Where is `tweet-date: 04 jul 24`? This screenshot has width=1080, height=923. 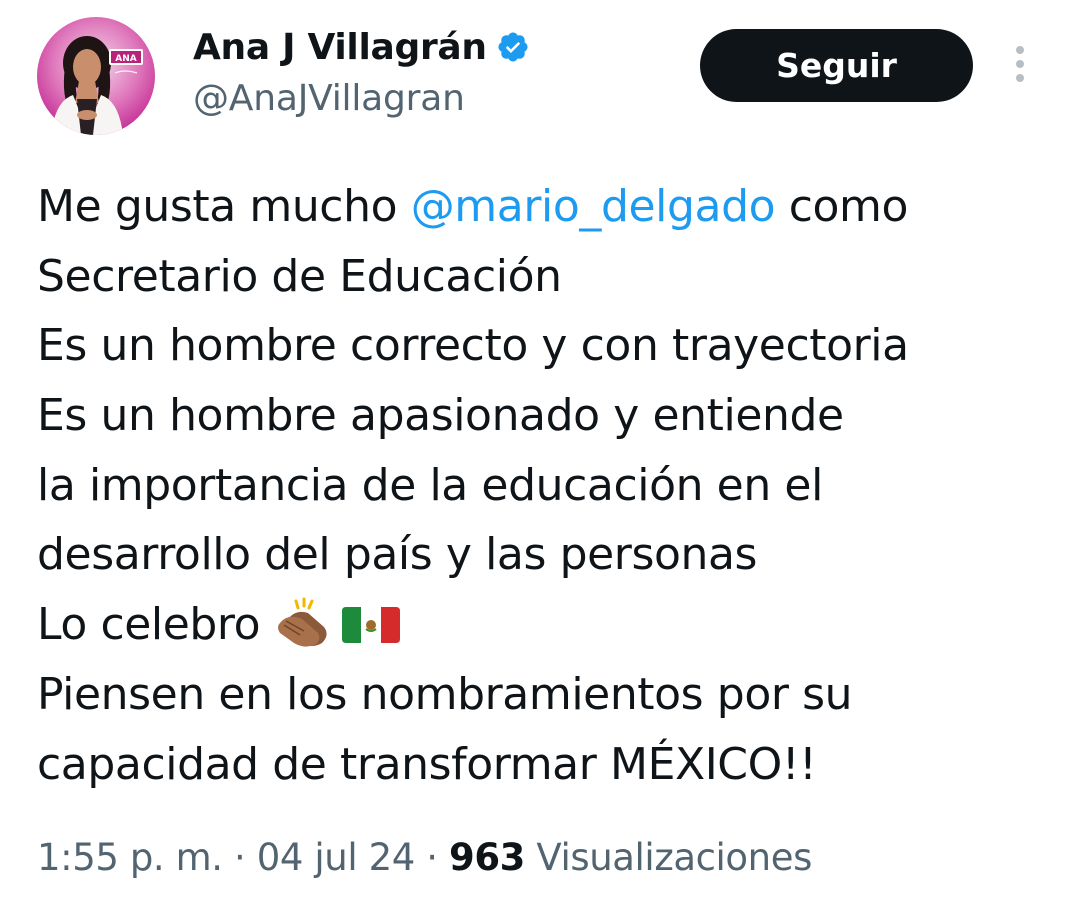
tweet-date: 04 jul 24 is located at coordinates (336, 857).